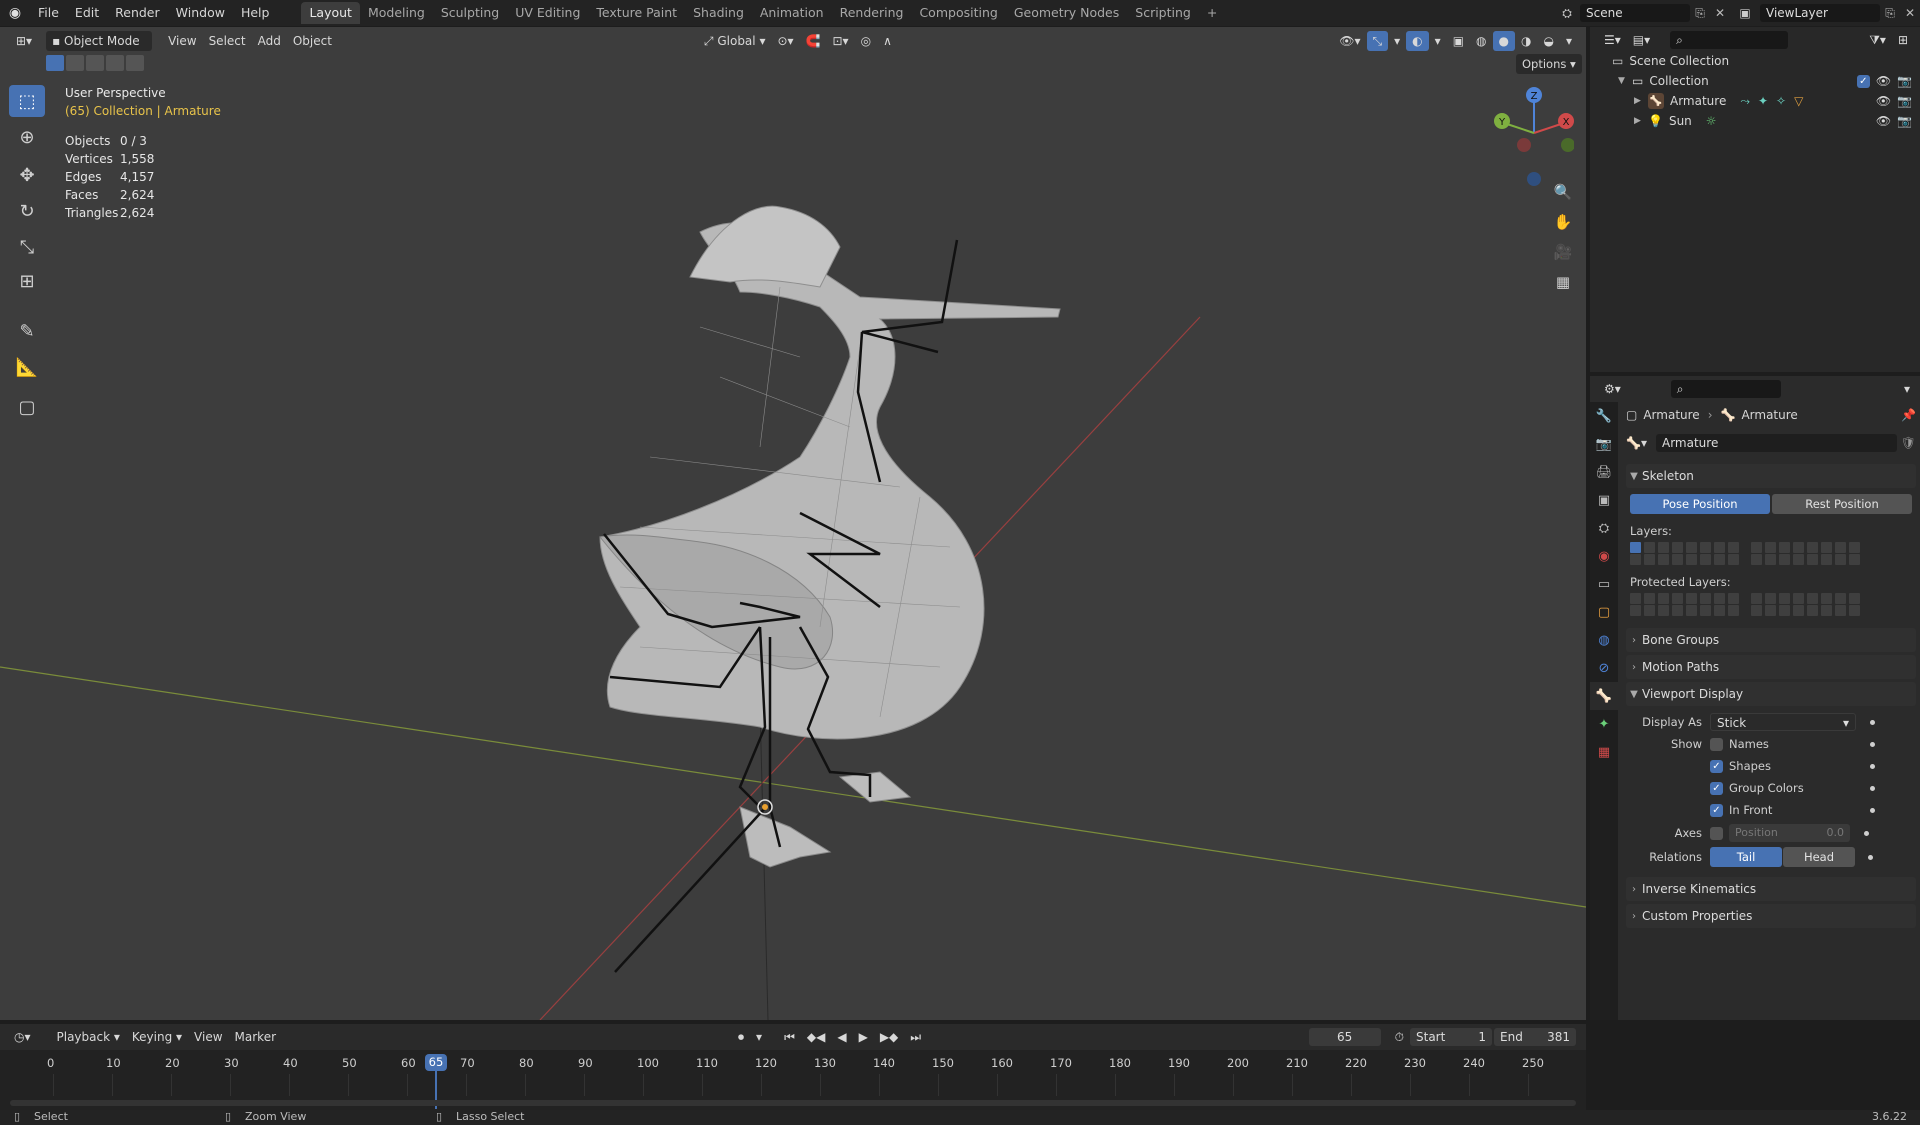 The width and height of the screenshot is (1920, 1125). Describe the element at coordinates (1625, 81) in the screenshot. I see `expand-chevron-icon: ▼` at that location.